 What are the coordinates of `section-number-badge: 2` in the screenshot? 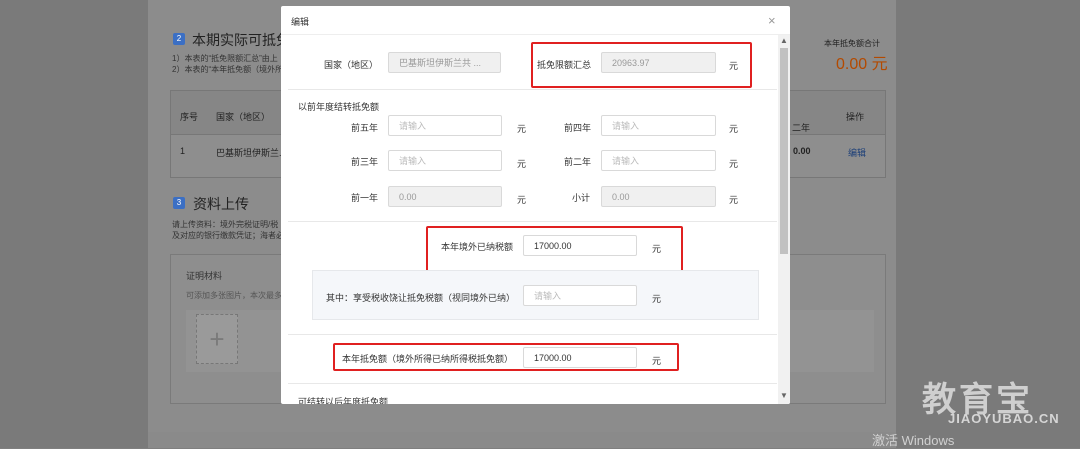 It's located at (179, 39).